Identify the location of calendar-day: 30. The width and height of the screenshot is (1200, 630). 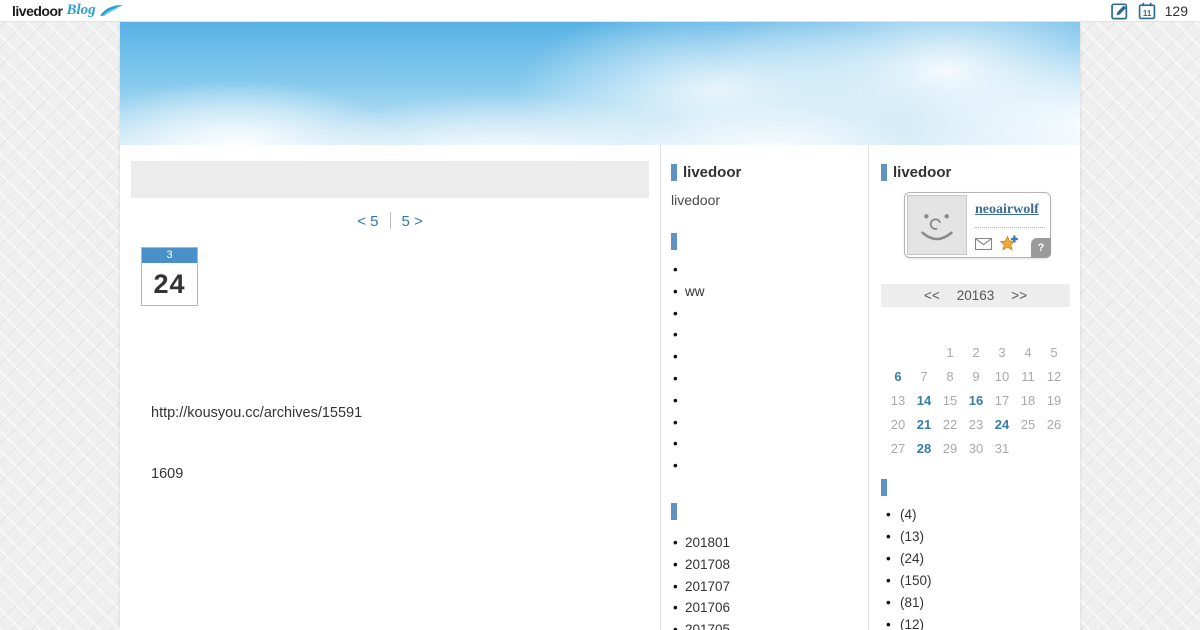
(976, 448).